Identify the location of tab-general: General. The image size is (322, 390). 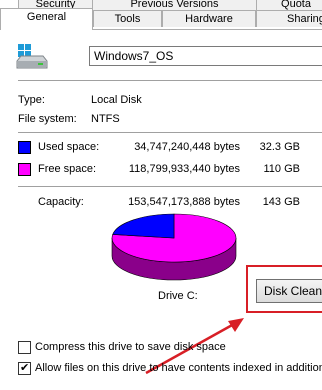
(46, 19).